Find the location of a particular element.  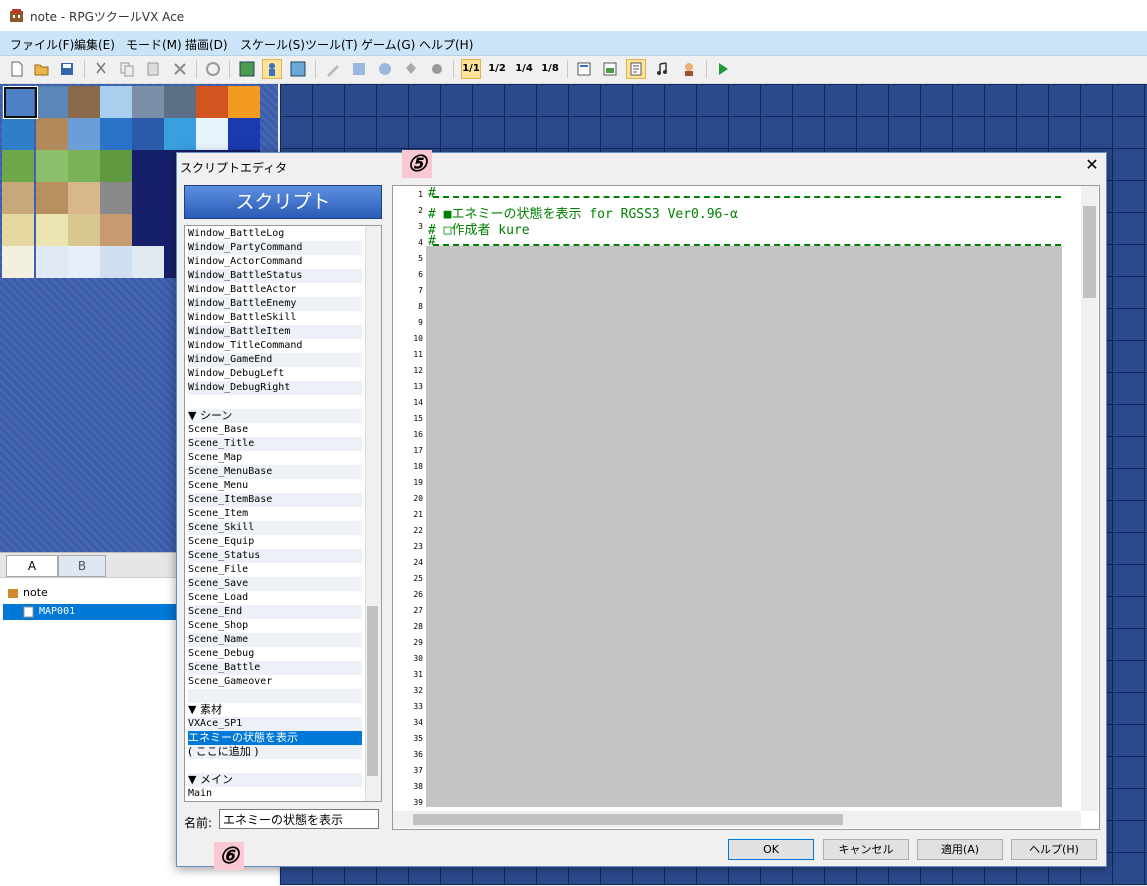

database-icon is located at coordinates (584, 69).